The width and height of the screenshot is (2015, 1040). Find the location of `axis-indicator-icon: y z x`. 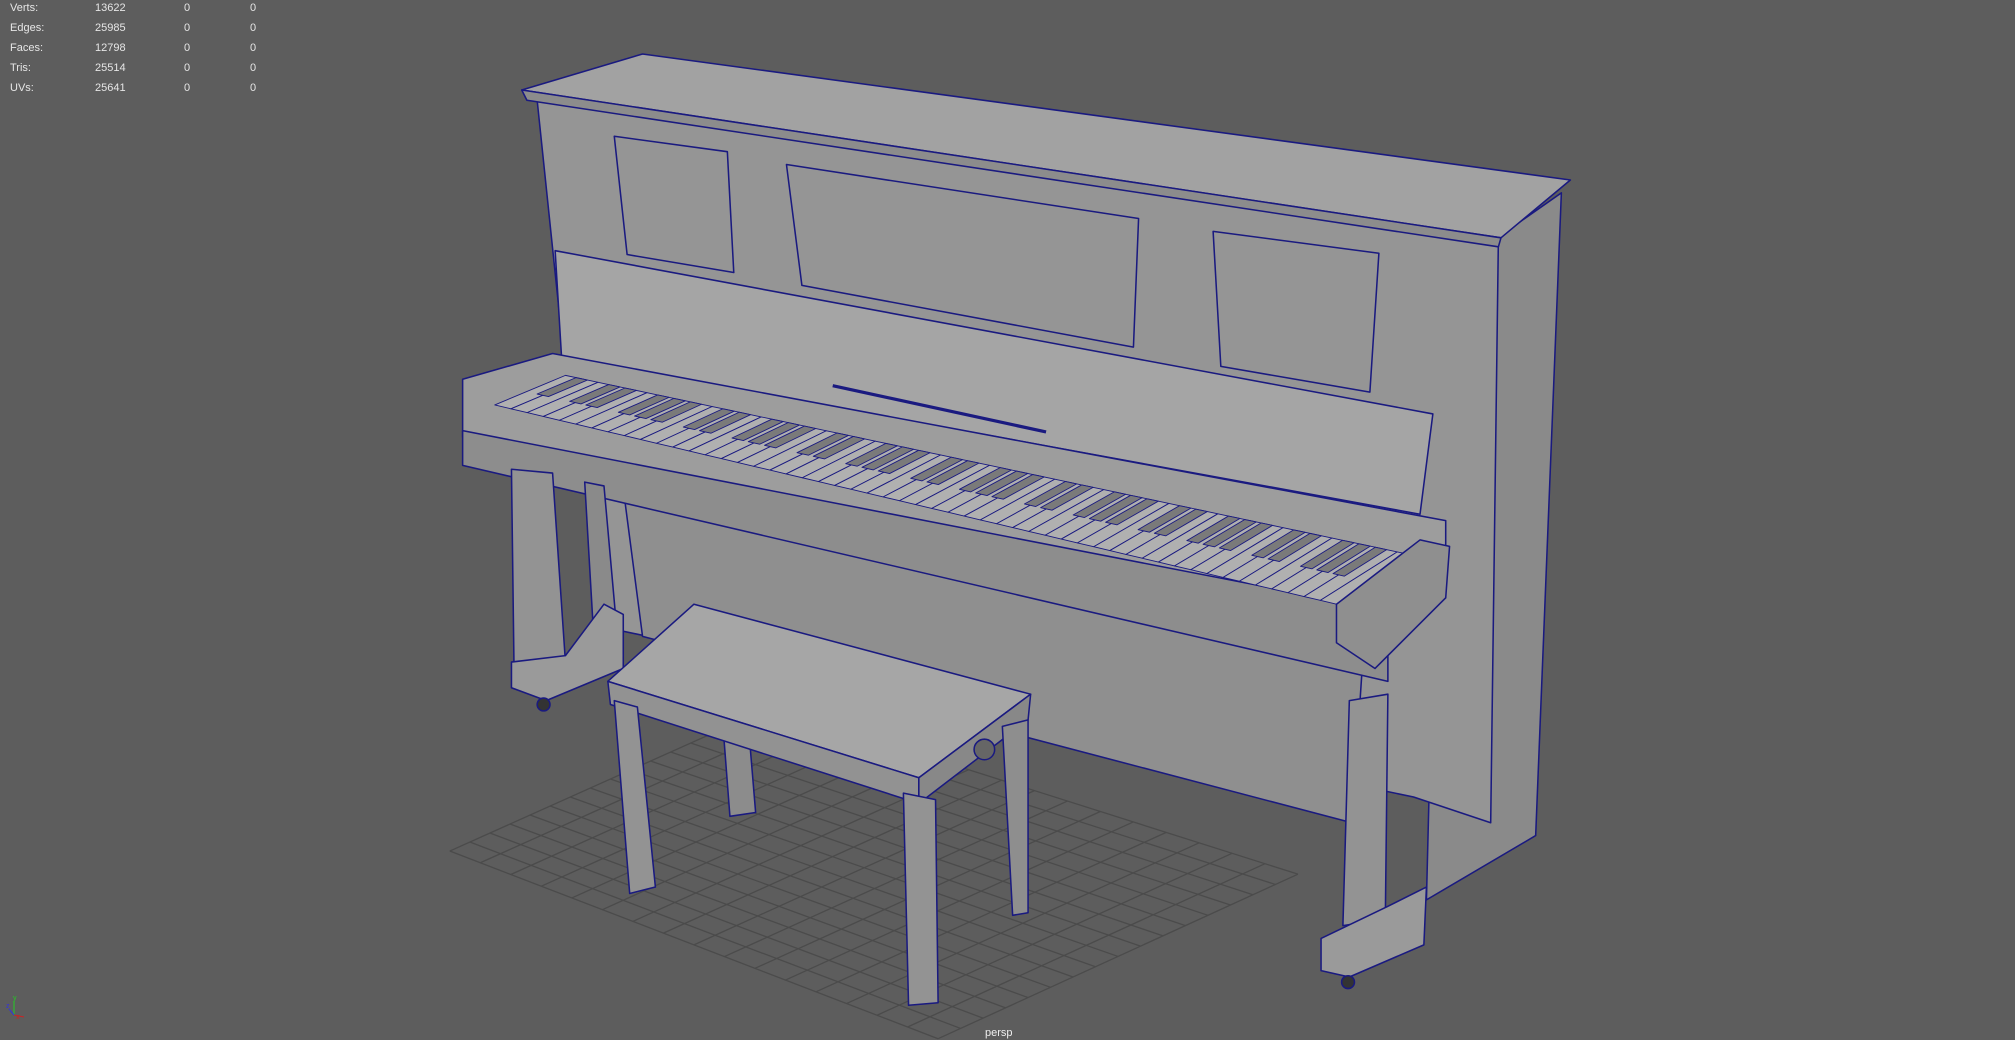

axis-indicator-icon: y z x is located at coordinates (18, 1009).